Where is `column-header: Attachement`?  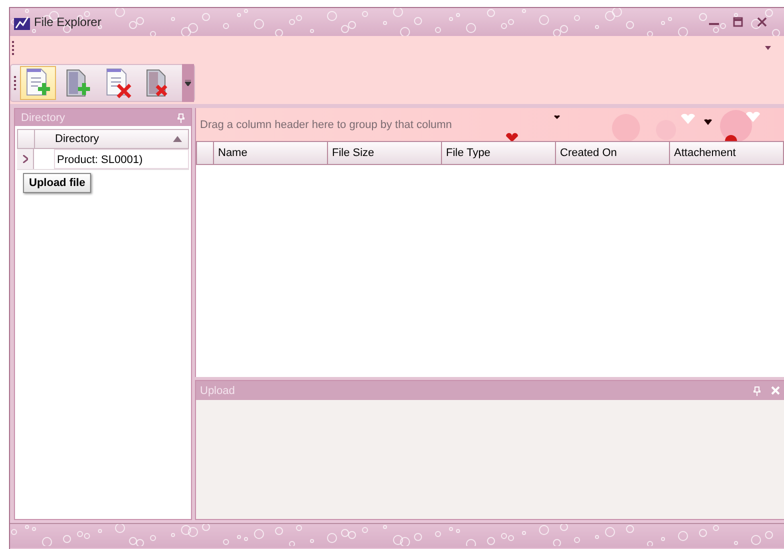
column-header: Attachement is located at coordinates (727, 153).